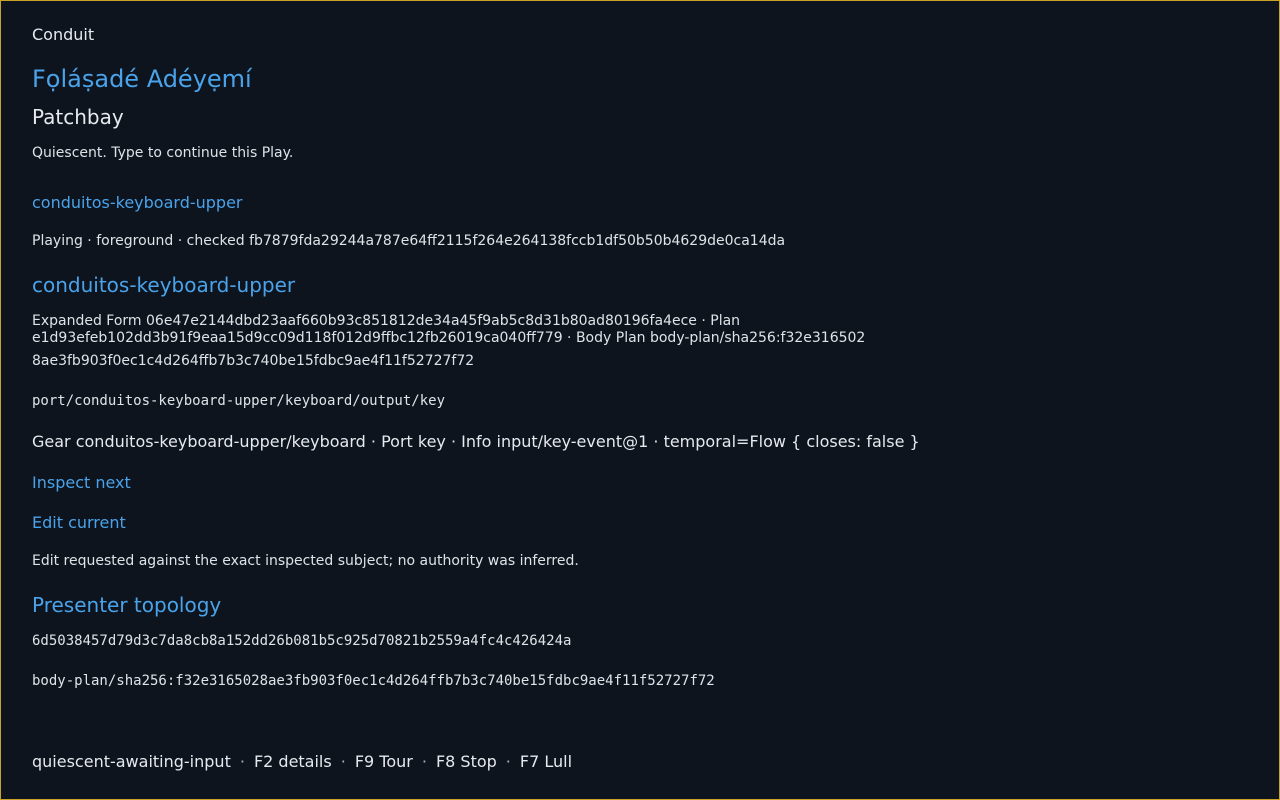 The width and height of the screenshot is (1280, 800). Describe the element at coordinates (384, 761) in the screenshot. I see `footer-key-tour: F9 Tour` at that location.